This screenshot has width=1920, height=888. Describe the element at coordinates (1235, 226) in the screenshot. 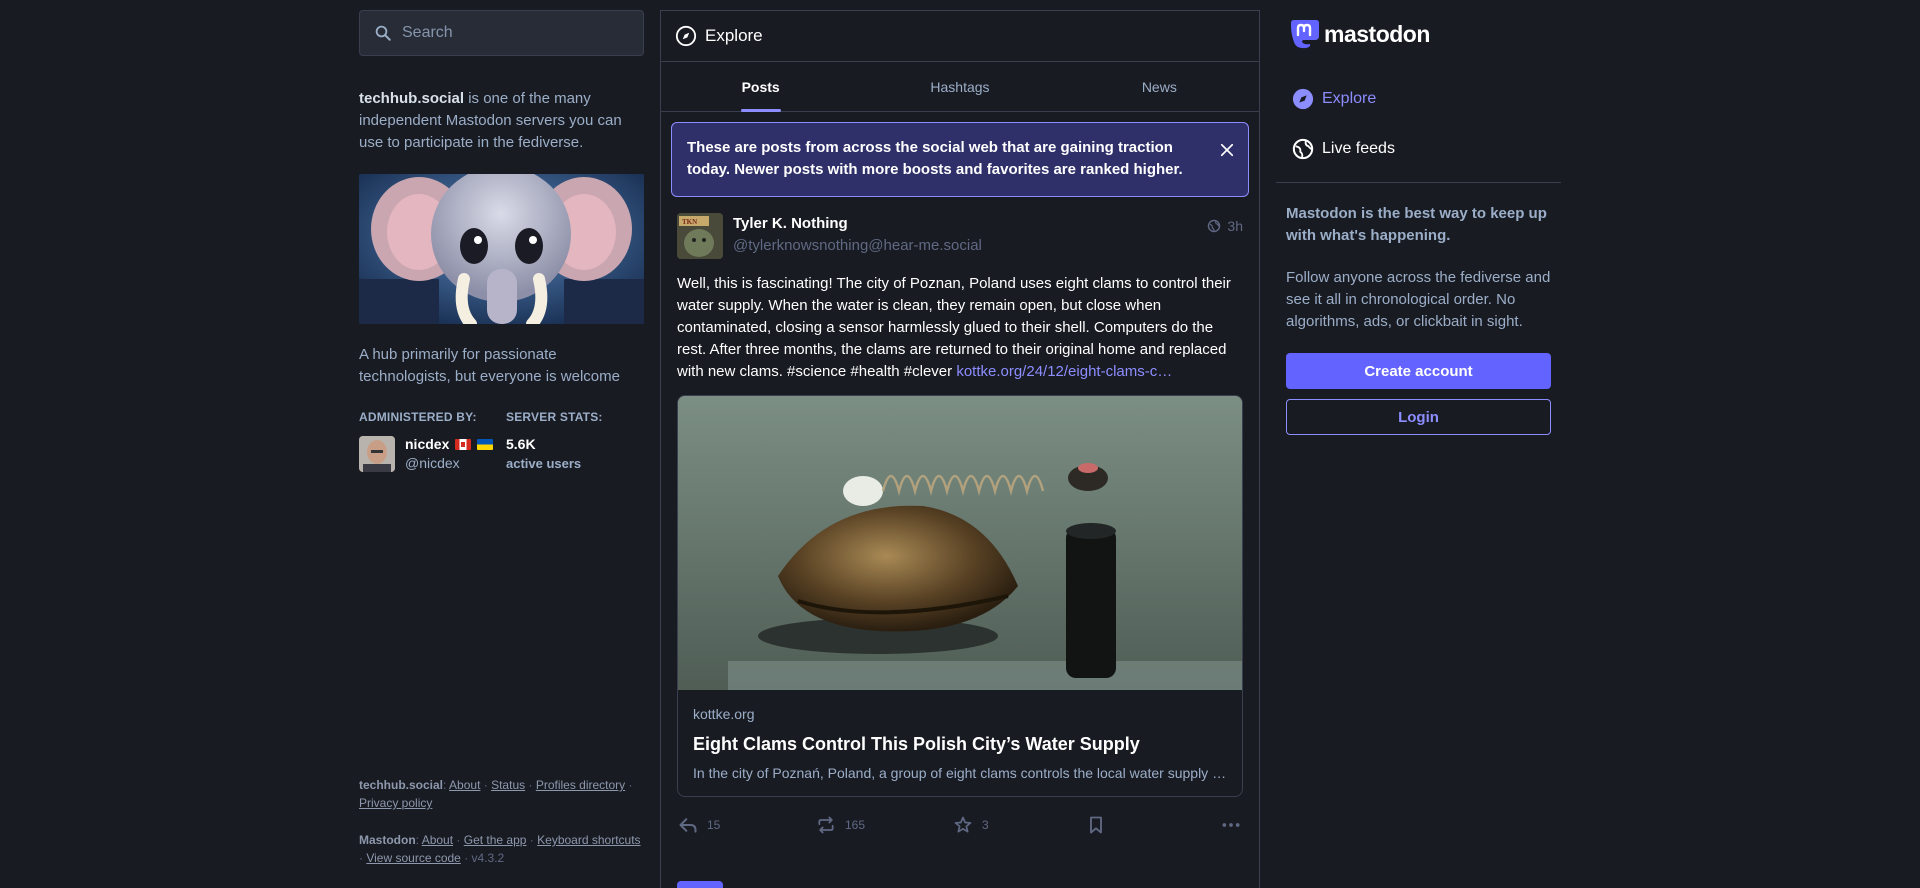

I see `post-time-text: 3h` at that location.